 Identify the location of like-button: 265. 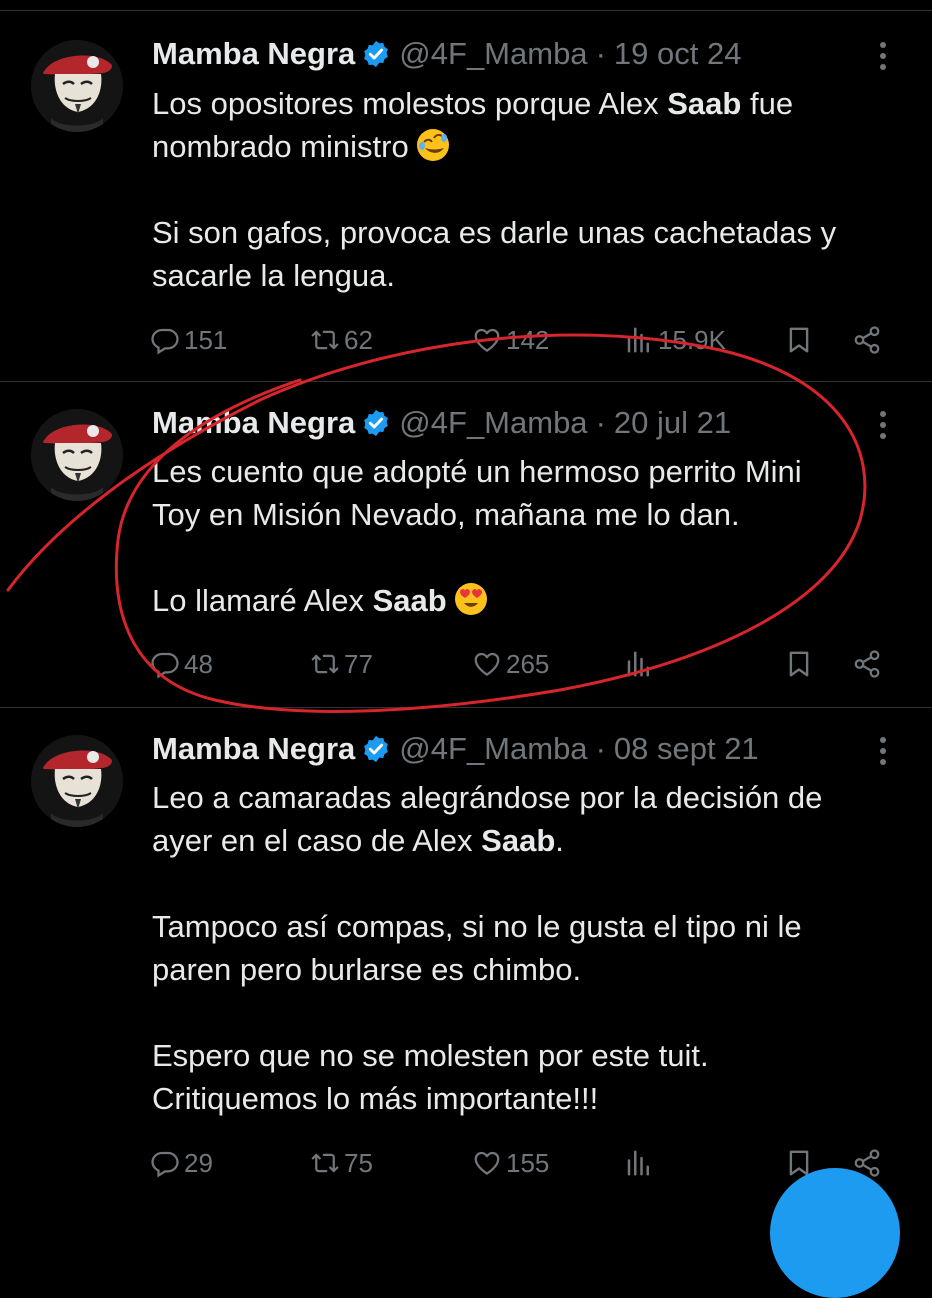
(510, 664).